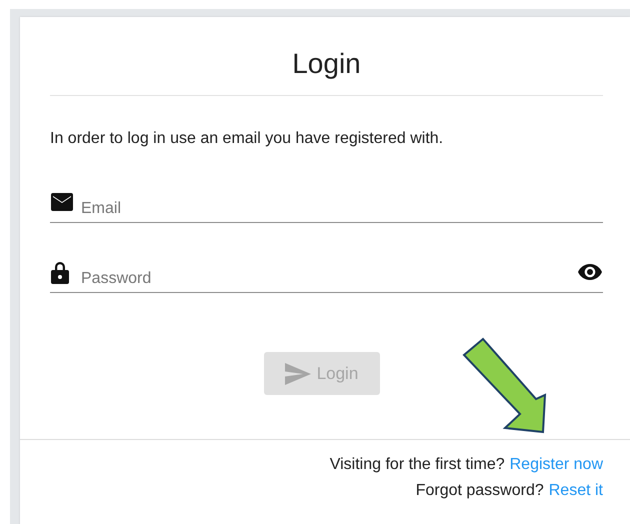  What do you see at coordinates (556, 464) in the screenshot?
I see `footer-link: Register now` at bounding box center [556, 464].